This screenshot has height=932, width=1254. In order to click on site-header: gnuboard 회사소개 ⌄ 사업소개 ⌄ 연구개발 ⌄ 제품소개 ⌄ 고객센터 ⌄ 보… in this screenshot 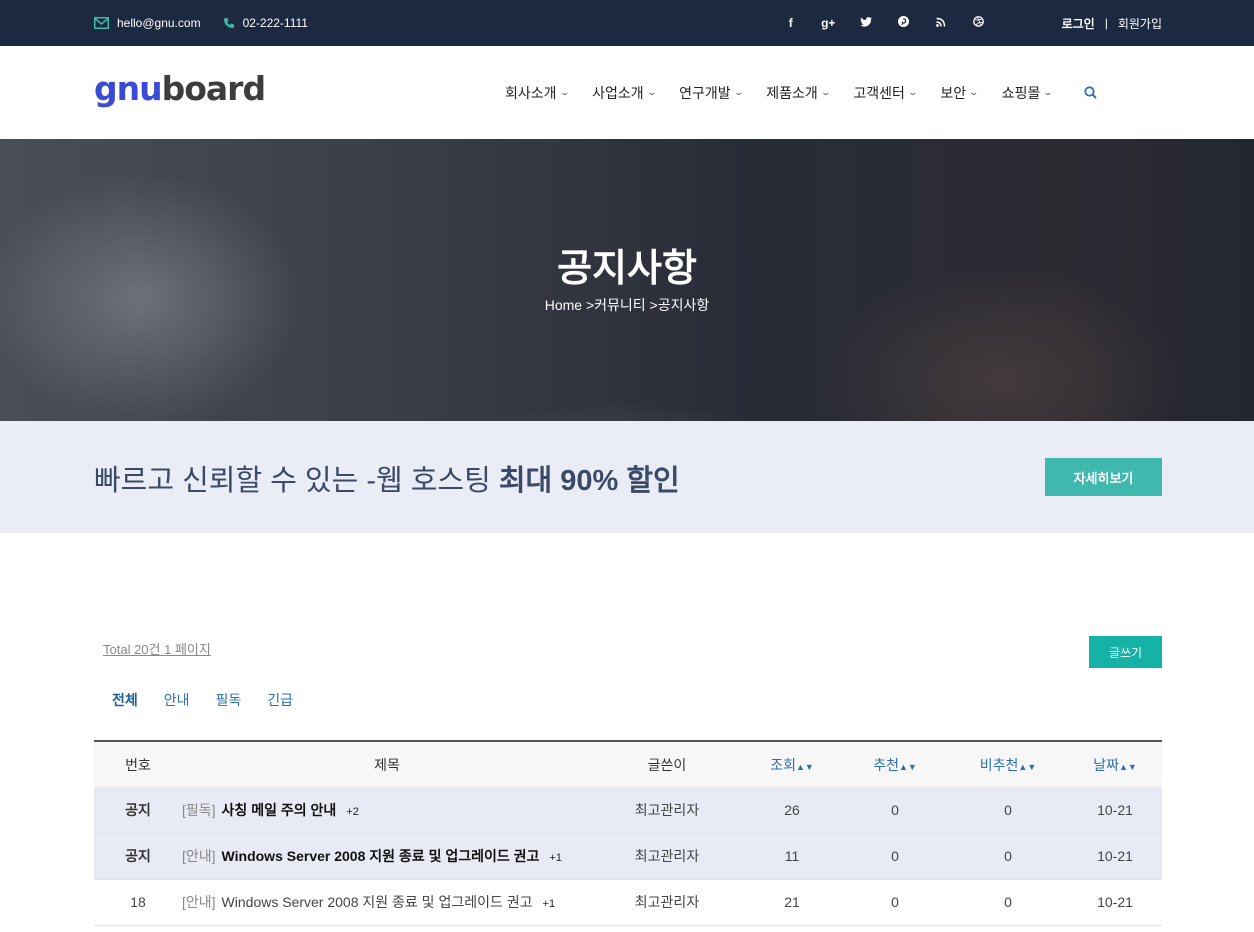, I will do `click(627, 92)`.